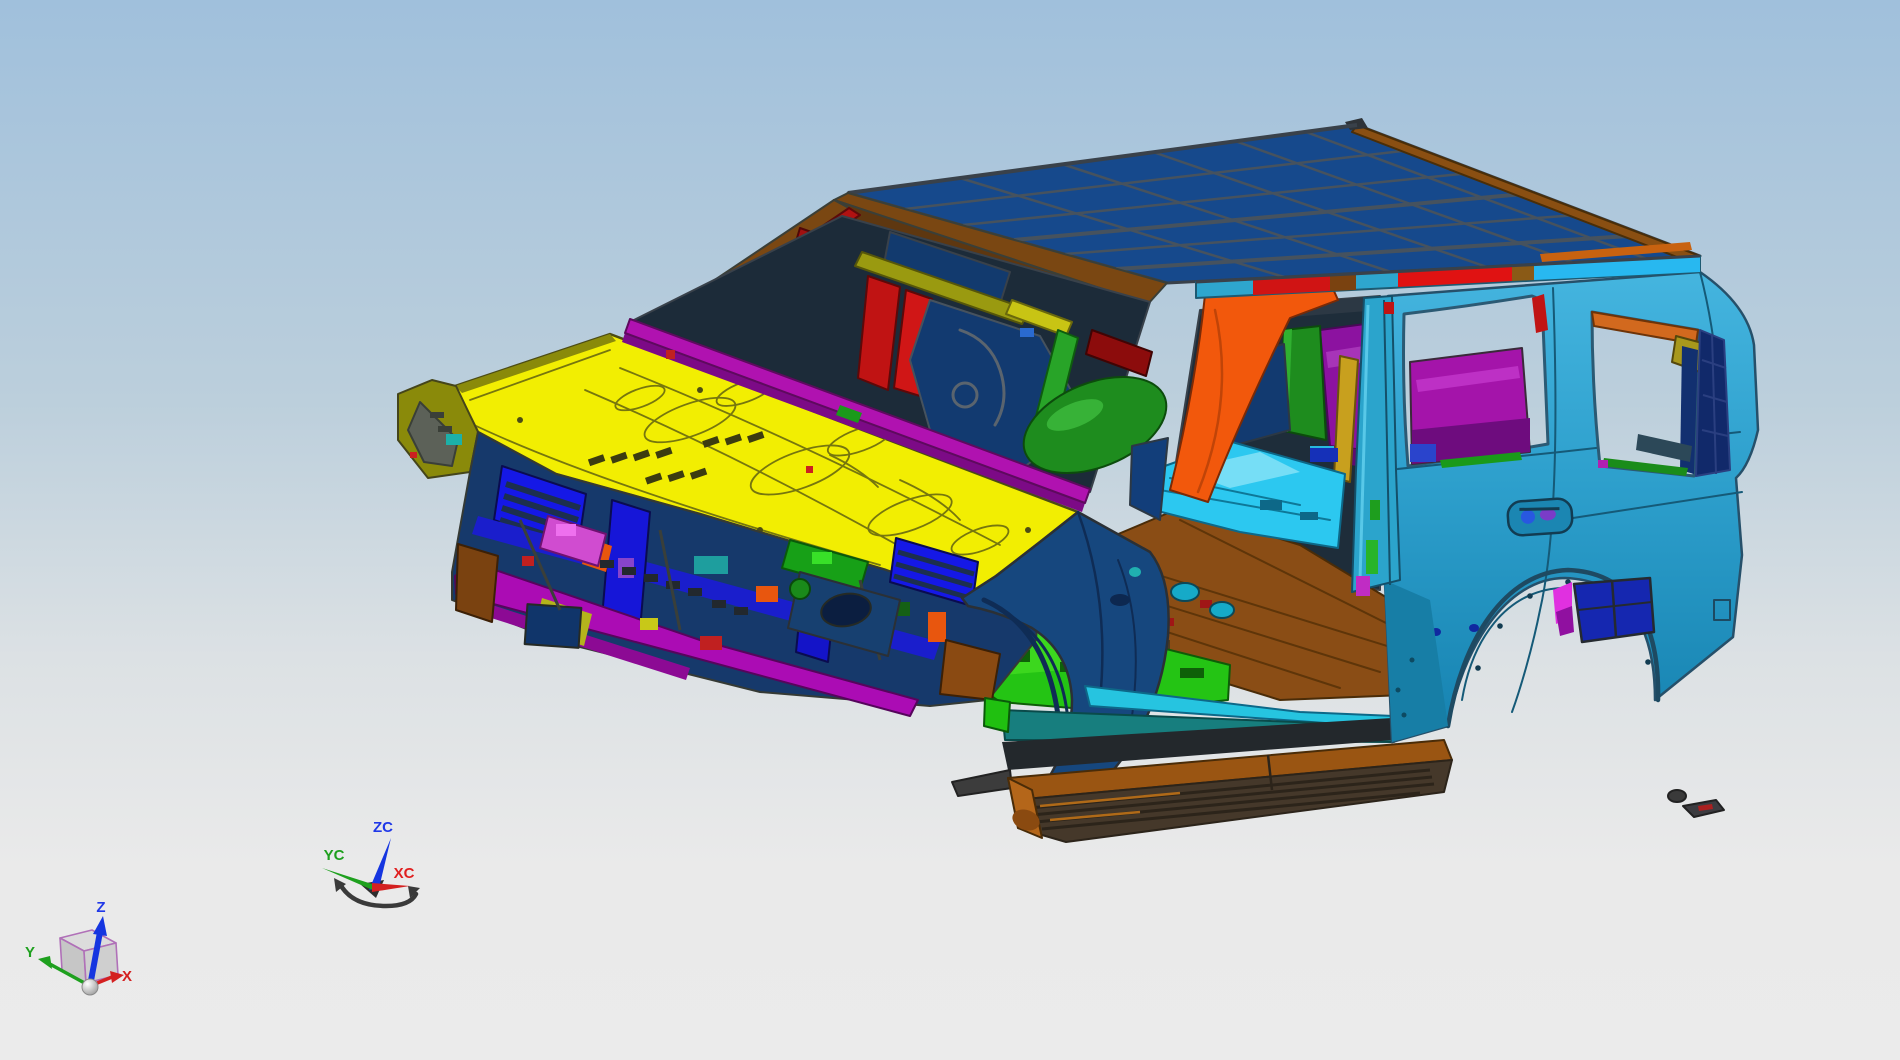 The width and height of the screenshot is (1900, 1060). I want to click on wcs-zc-label: ZC, so click(383, 827).